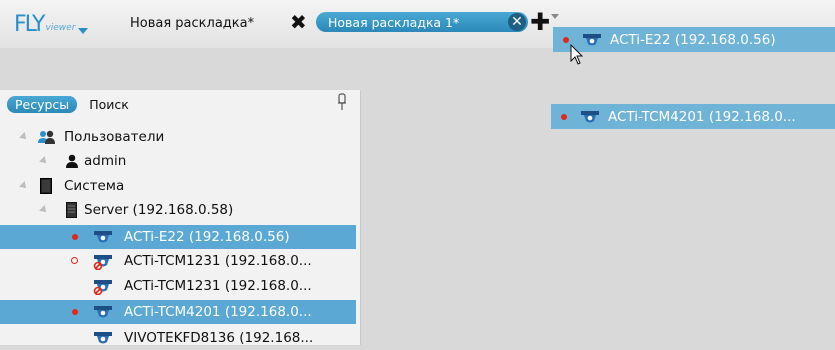 Image resolution: width=835 pixels, height=350 pixels. What do you see at coordinates (72, 161) in the screenshot?
I see `user-icon` at bounding box center [72, 161].